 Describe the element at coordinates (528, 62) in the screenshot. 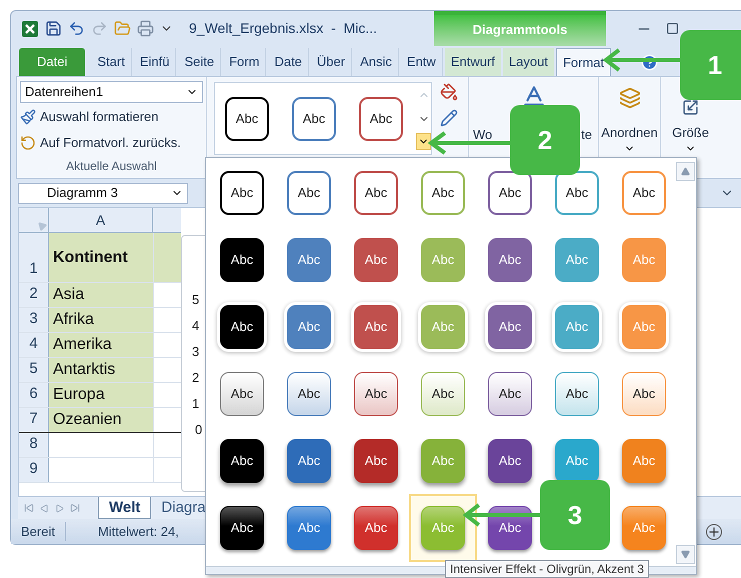

I see `ribbon-tab: Layout` at that location.